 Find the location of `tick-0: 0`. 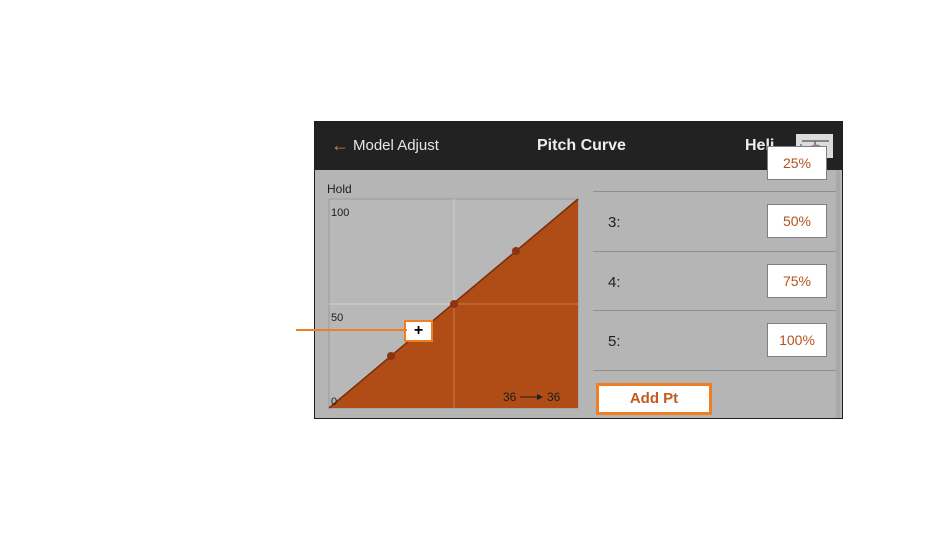

tick-0: 0 is located at coordinates (334, 402).